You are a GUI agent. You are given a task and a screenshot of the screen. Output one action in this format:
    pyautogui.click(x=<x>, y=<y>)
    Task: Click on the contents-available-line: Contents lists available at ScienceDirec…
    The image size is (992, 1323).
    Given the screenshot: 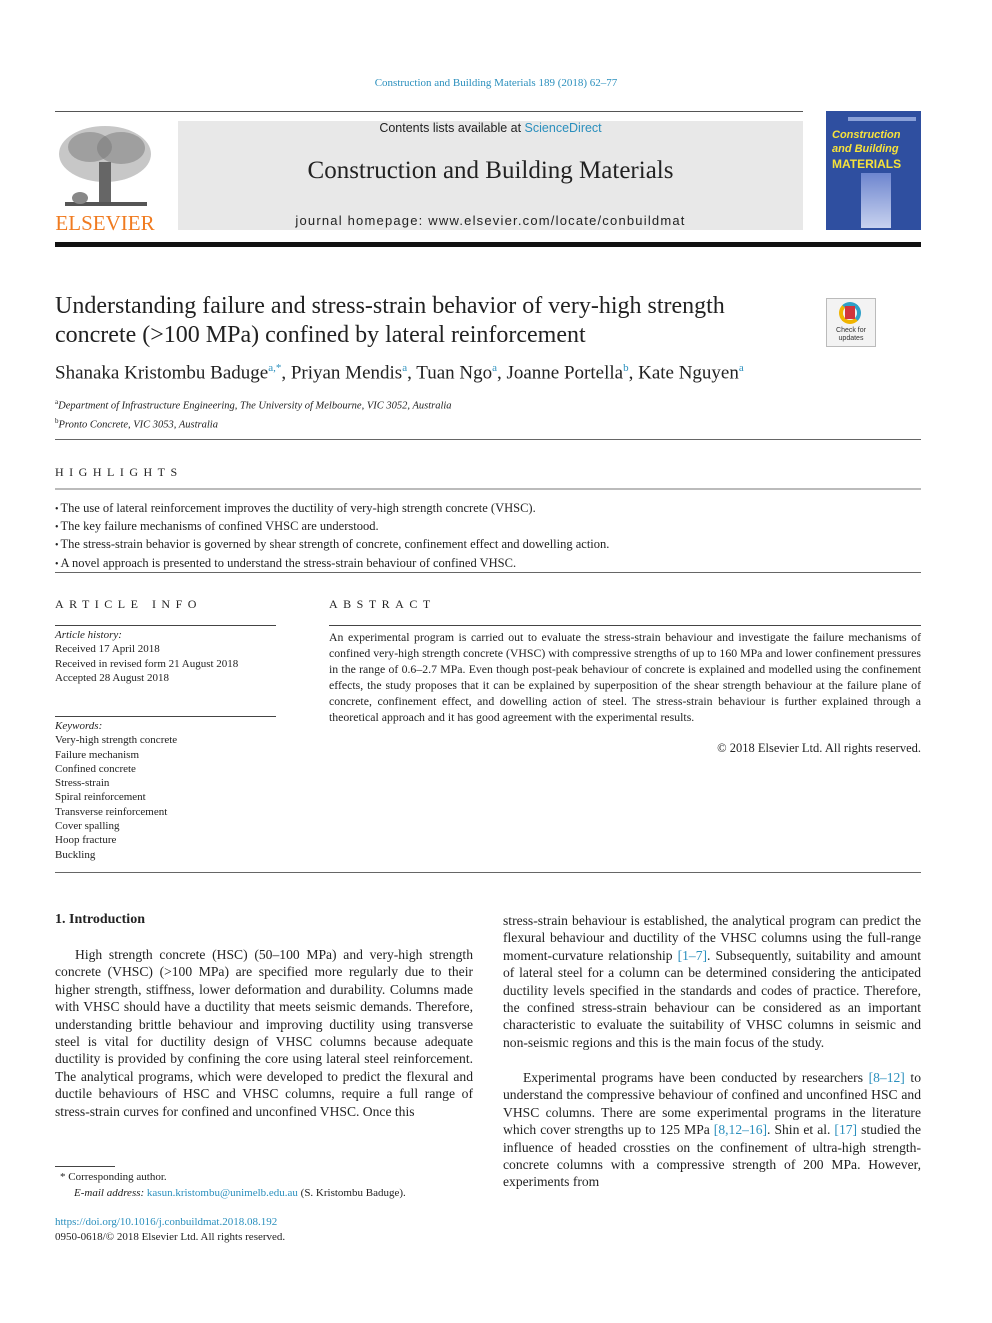 What is the action you would take?
    pyautogui.click(x=490, y=128)
    